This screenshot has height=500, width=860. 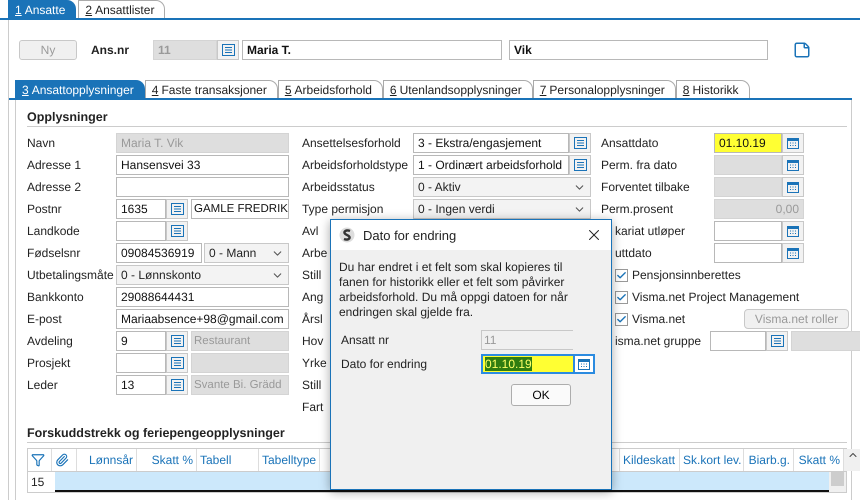 What do you see at coordinates (825, 341) in the screenshot?
I see `name-field` at bounding box center [825, 341].